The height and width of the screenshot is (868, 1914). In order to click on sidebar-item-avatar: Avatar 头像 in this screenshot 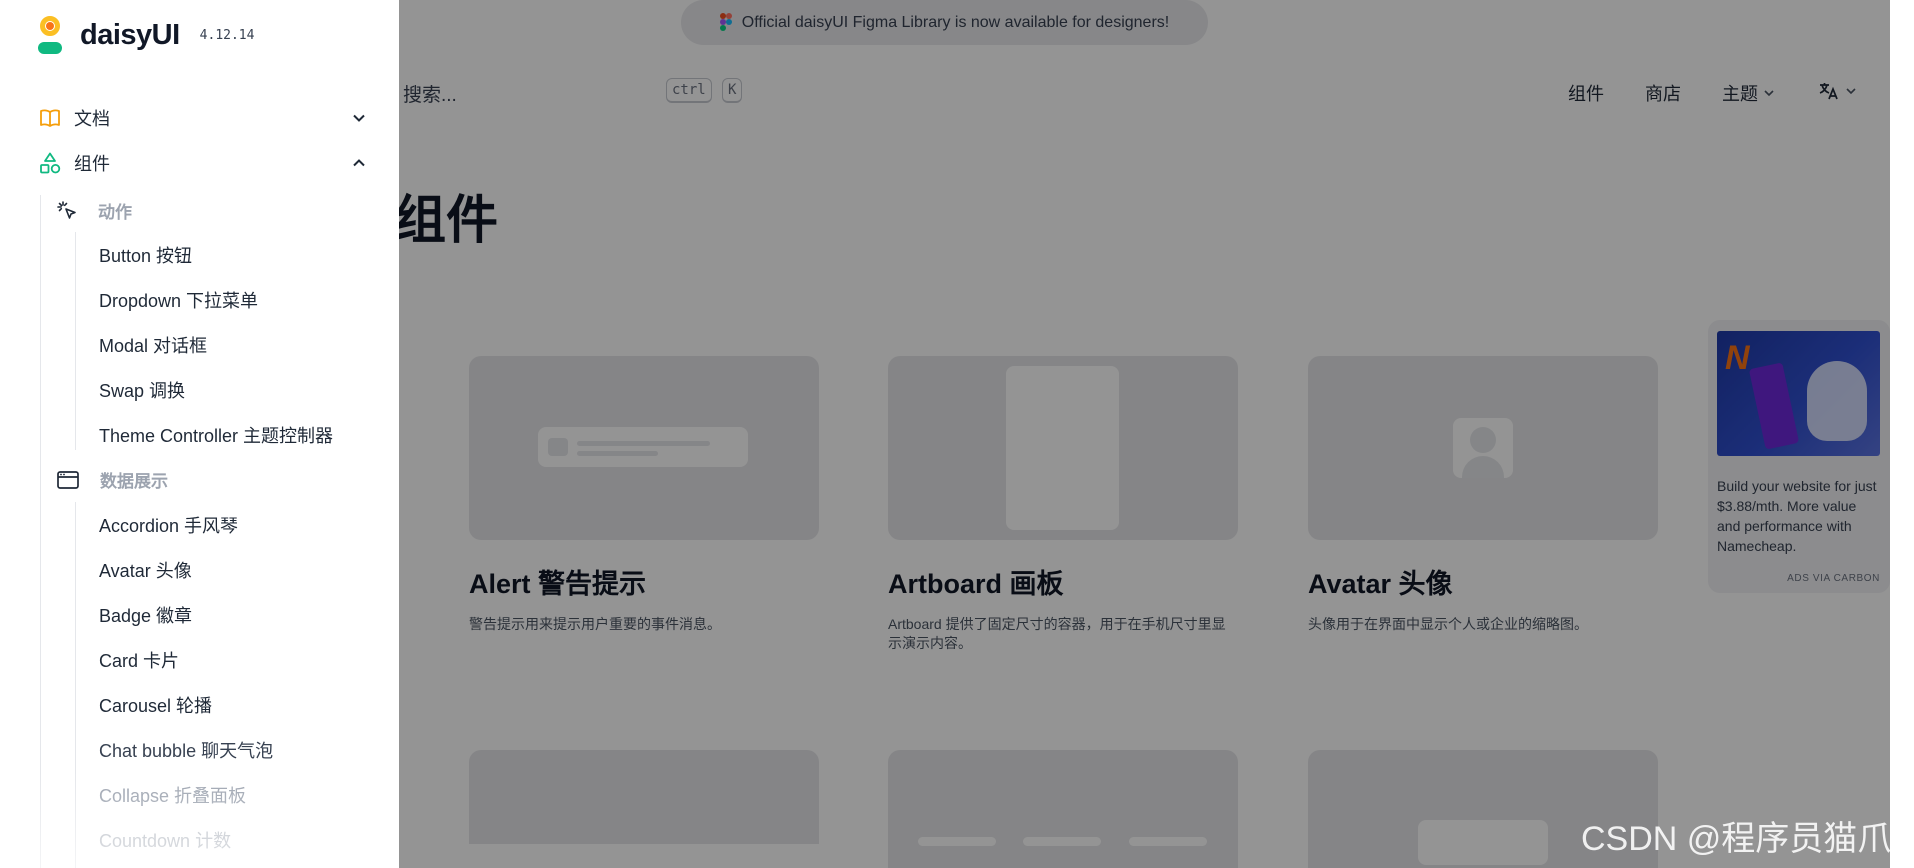, I will do `click(145, 570)`.